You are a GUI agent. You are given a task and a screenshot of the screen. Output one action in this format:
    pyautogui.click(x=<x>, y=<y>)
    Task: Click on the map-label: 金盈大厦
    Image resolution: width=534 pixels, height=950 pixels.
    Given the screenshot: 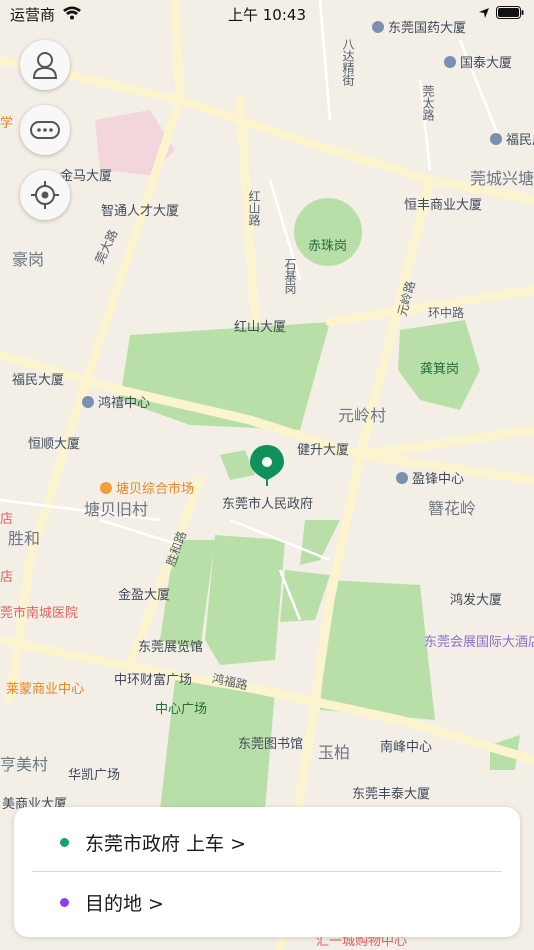 What is the action you would take?
    pyautogui.click(x=144, y=595)
    